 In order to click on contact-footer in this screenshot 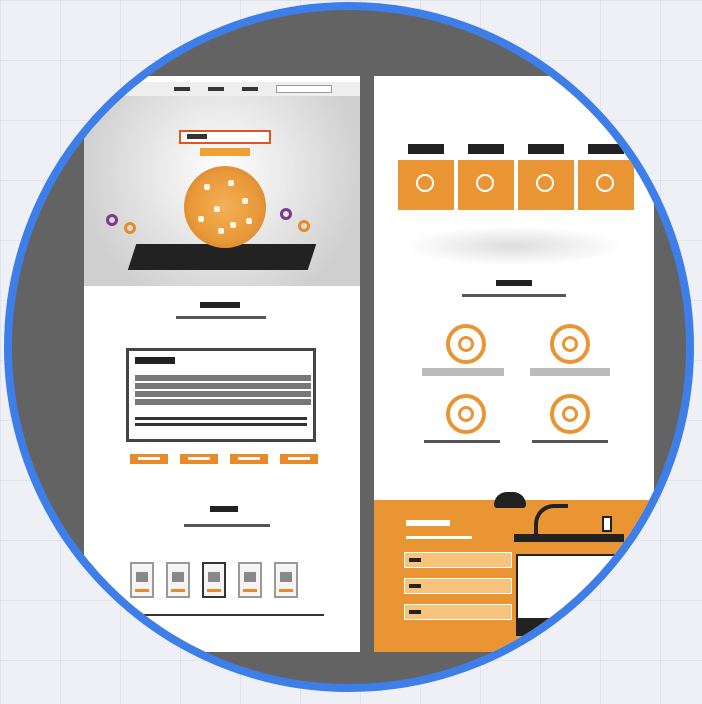, I will do `click(514, 572)`.